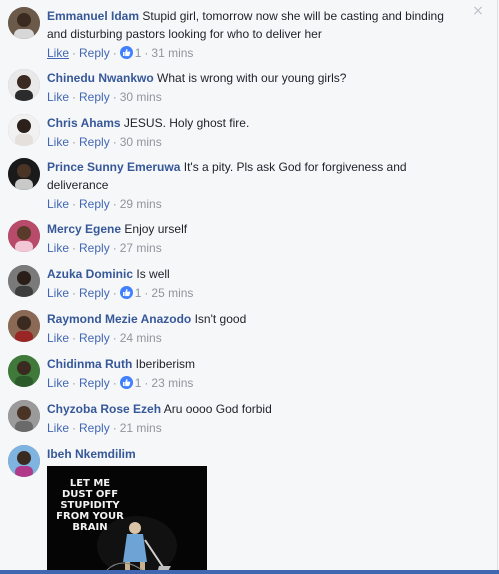 This screenshot has width=499, height=574. I want to click on timestamp: 29 mins, so click(141, 204).